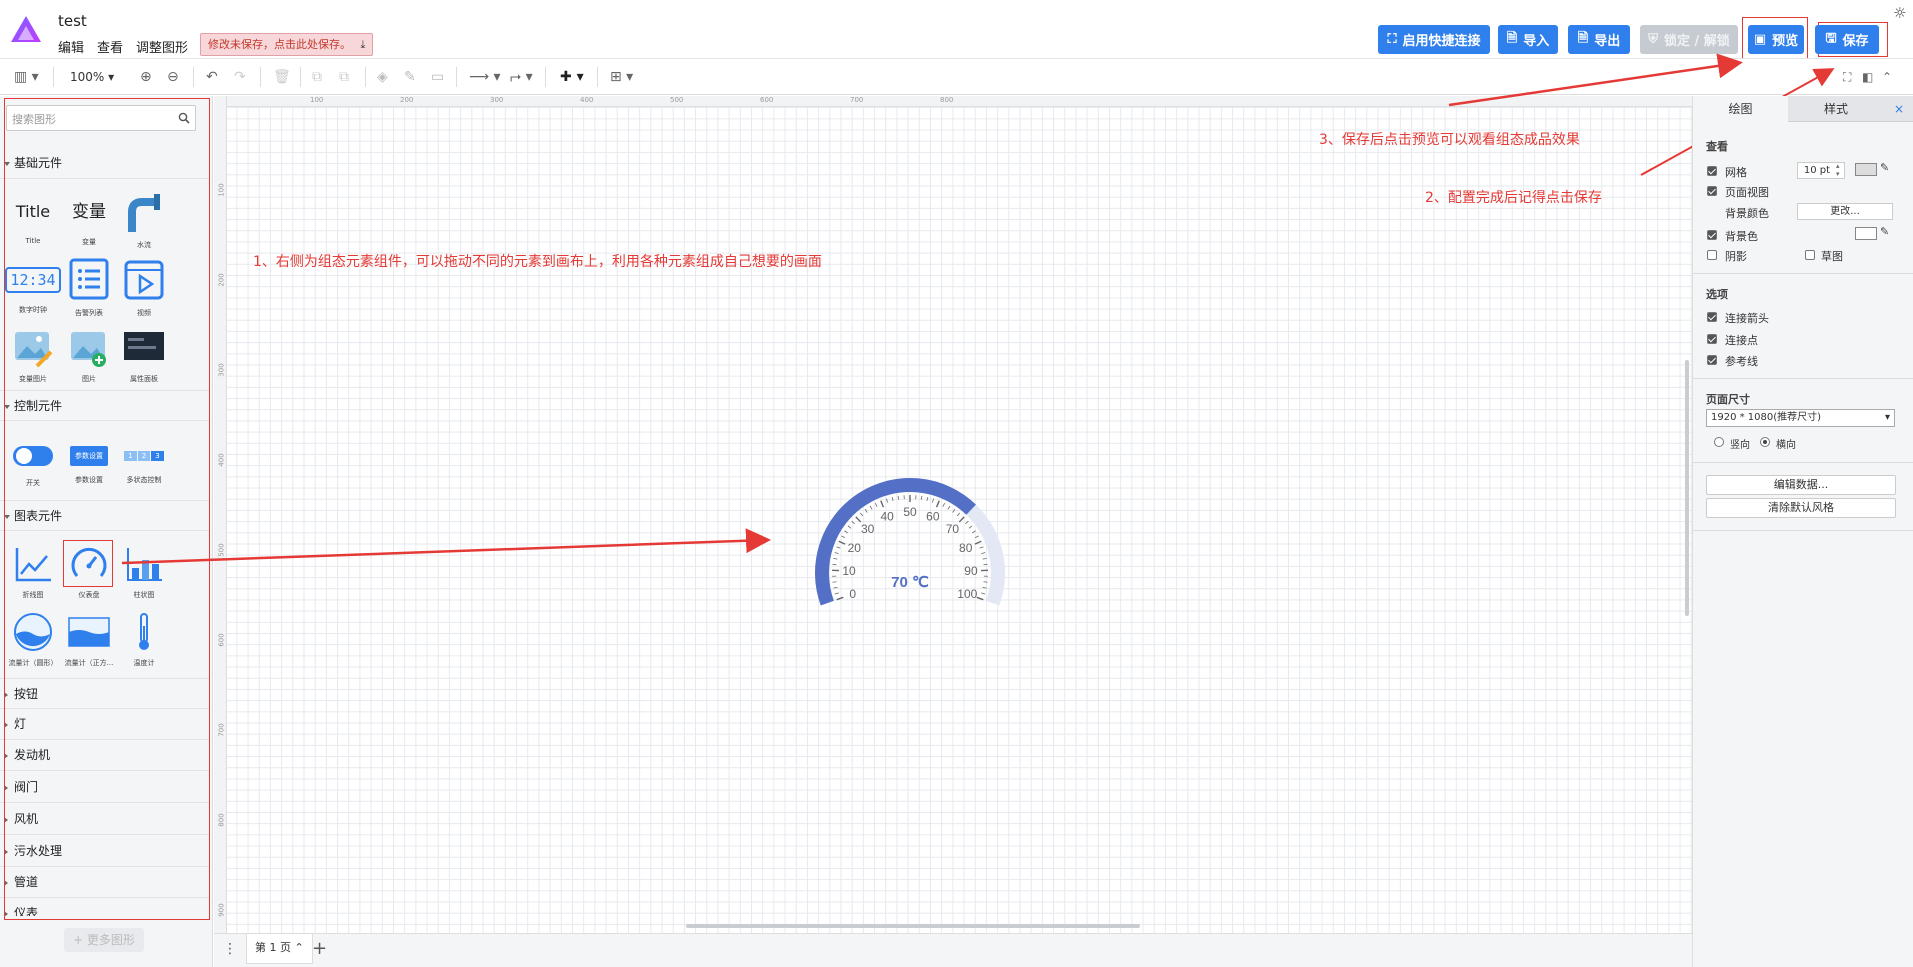 The width and height of the screenshot is (1913, 967). Describe the element at coordinates (104, 940) in the screenshot. I see `more-shapes-button: + 更多图形` at that location.